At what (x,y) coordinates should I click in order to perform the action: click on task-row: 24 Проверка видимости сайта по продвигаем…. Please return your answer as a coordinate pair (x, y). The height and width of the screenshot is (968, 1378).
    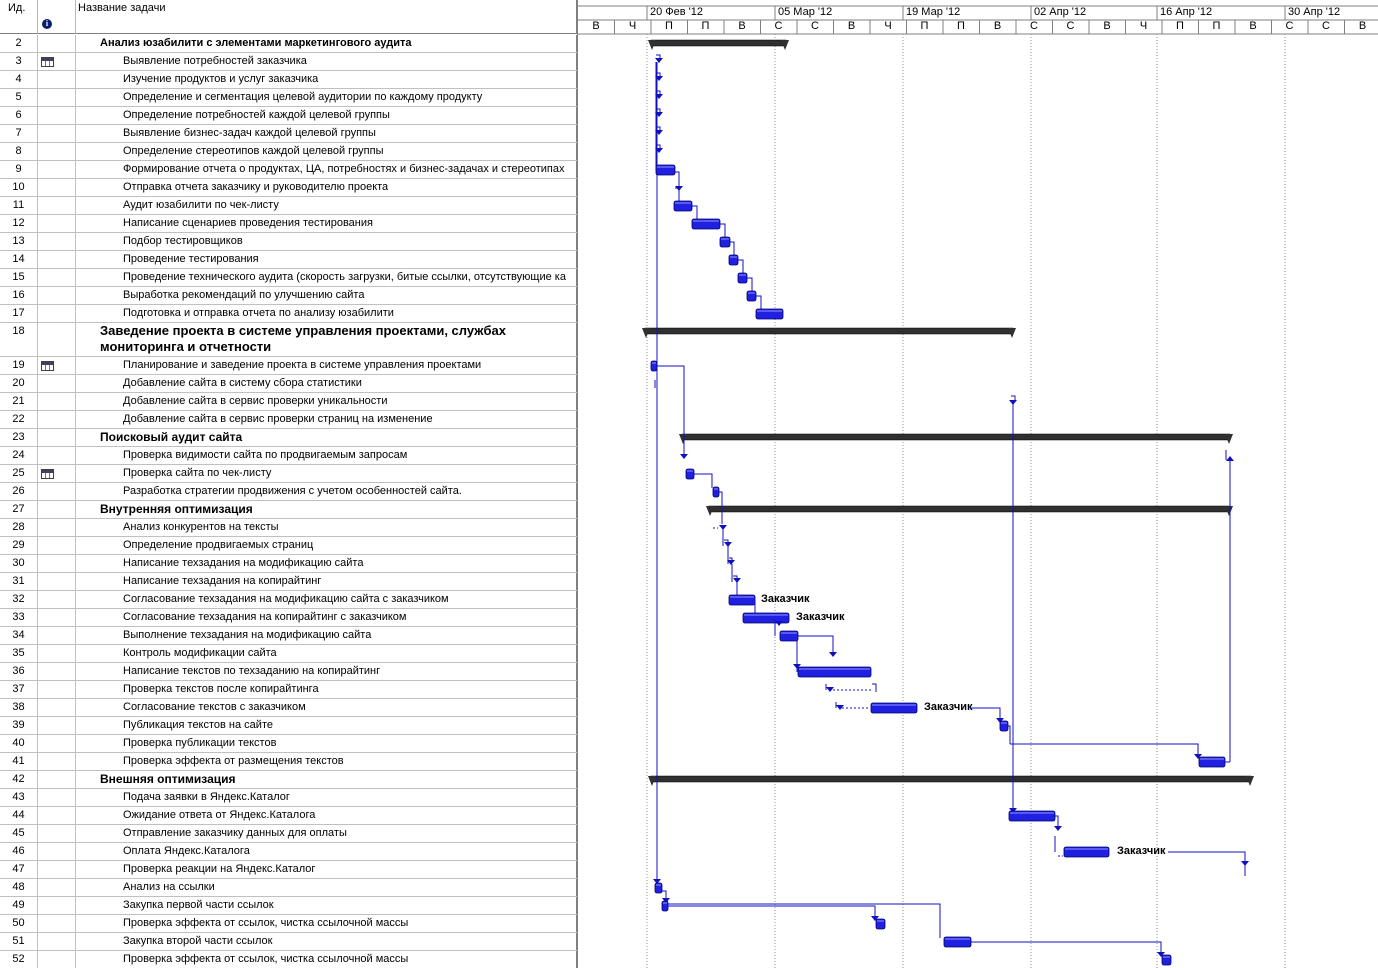
    Looking at the image, I should click on (288, 456).